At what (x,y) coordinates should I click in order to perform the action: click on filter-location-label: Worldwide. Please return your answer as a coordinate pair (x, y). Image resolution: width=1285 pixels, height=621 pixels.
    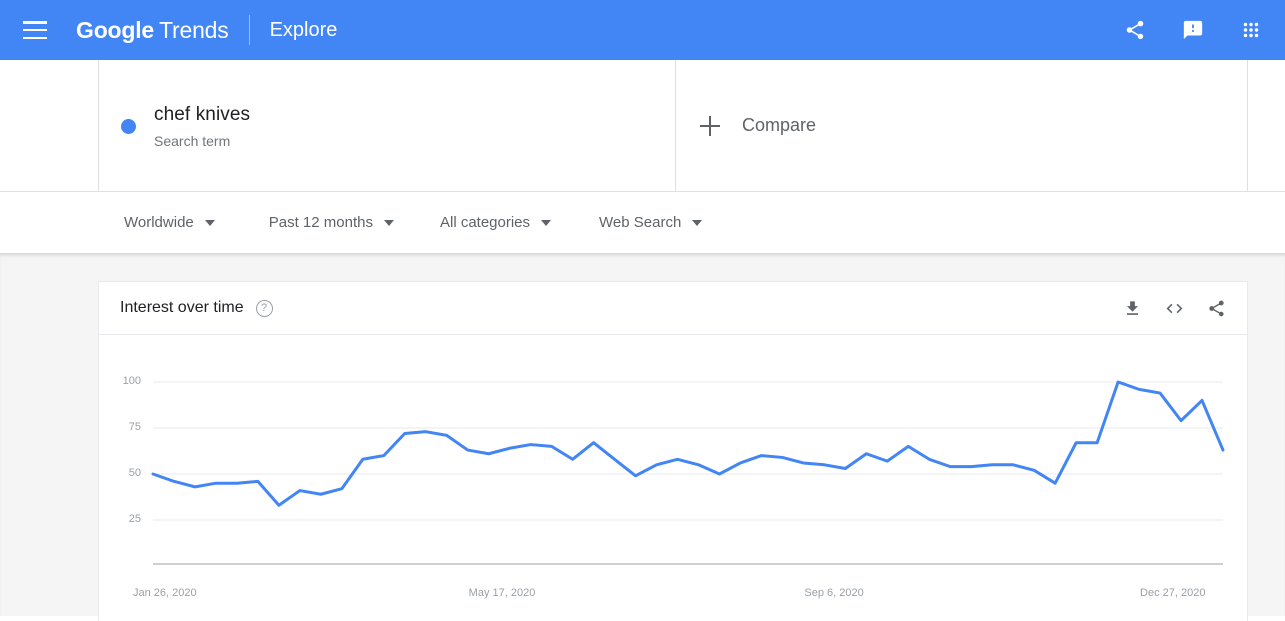
    Looking at the image, I should click on (159, 222).